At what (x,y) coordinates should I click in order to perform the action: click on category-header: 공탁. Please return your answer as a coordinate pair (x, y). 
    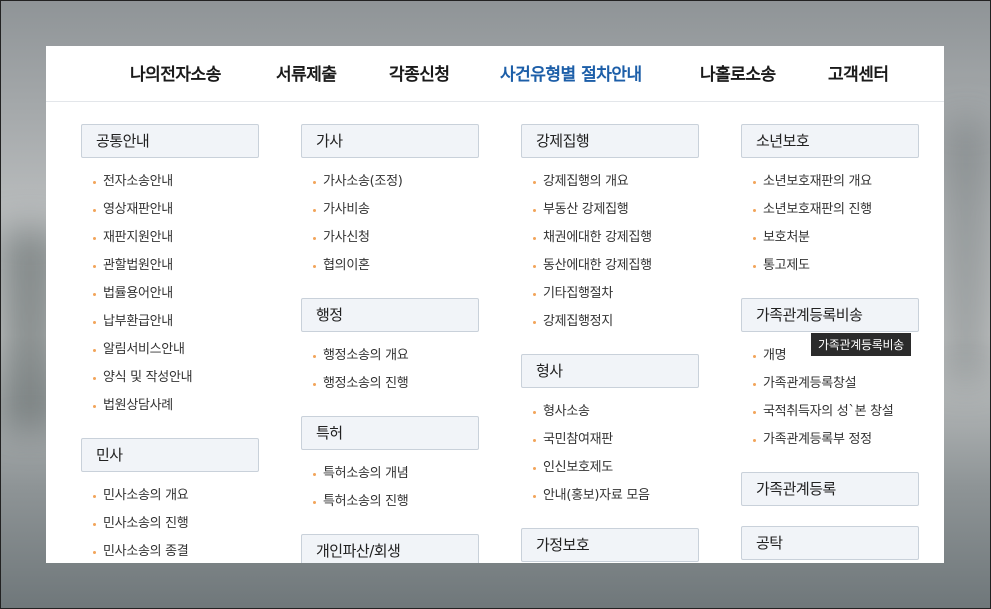
    Looking at the image, I should click on (830, 543).